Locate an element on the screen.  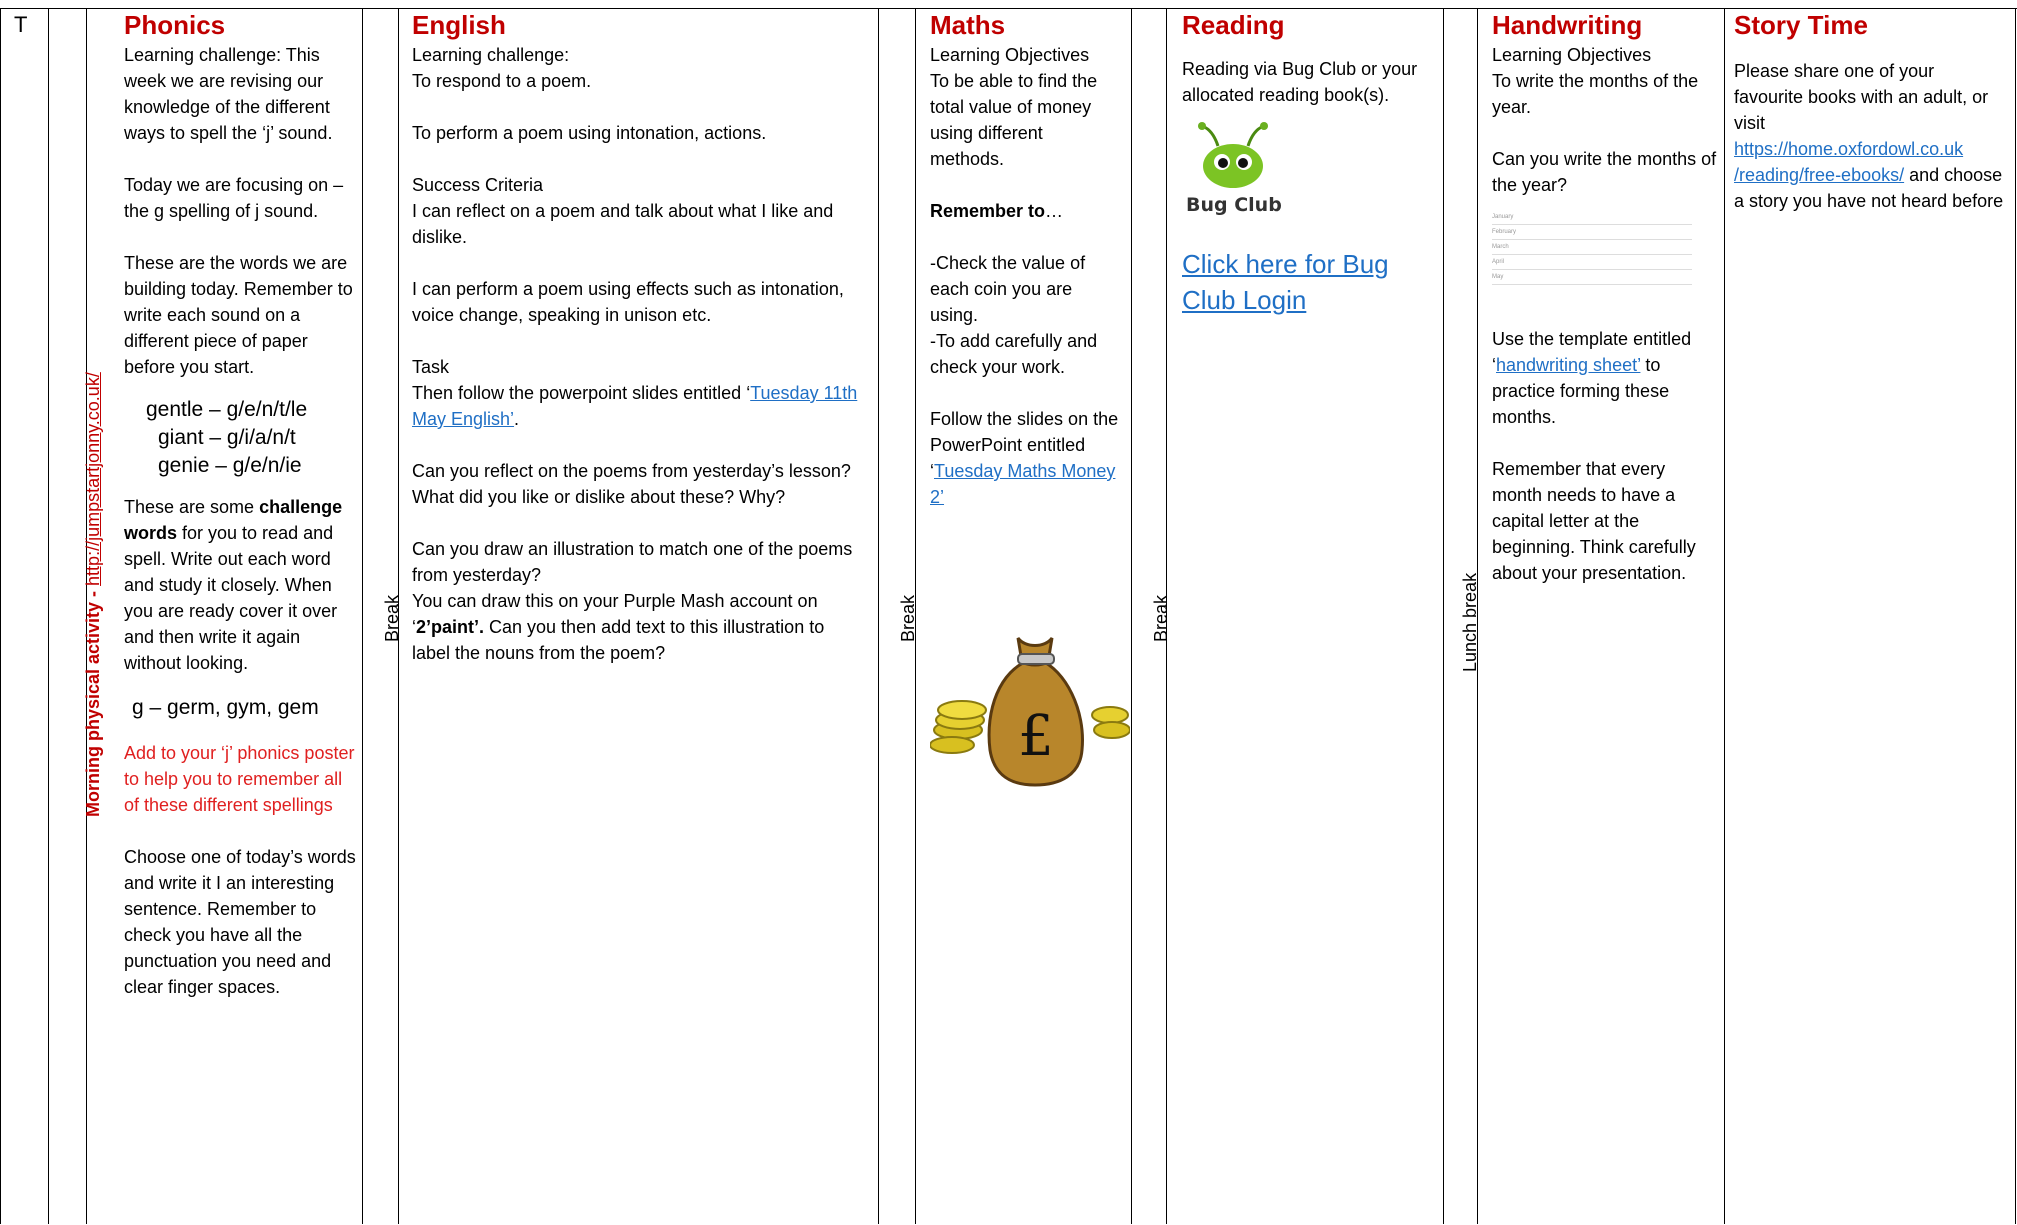
handwriting-lo-text: To write the months of the year. is located at coordinates (1595, 94).